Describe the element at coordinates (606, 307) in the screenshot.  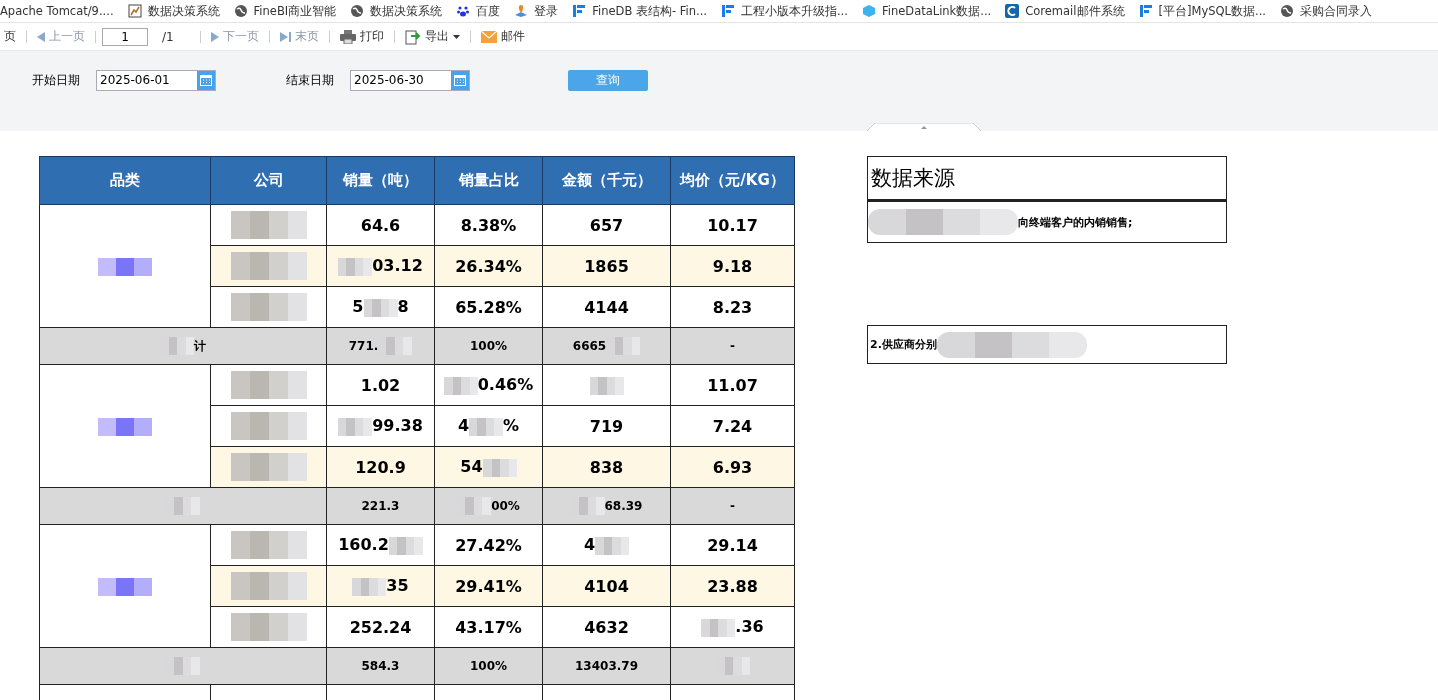
I see `table-cell: 4144` at that location.